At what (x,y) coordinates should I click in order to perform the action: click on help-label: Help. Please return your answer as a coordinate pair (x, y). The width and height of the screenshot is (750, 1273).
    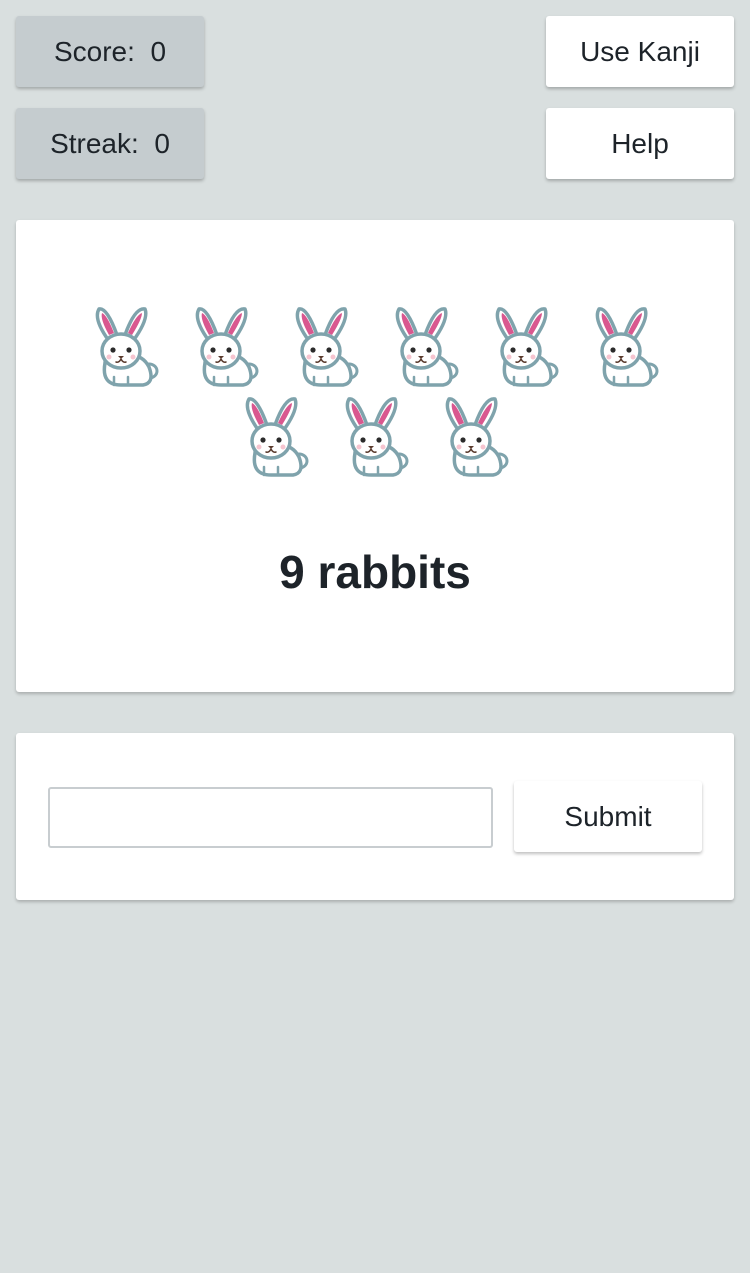
    Looking at the image, I should click on (640, 143).